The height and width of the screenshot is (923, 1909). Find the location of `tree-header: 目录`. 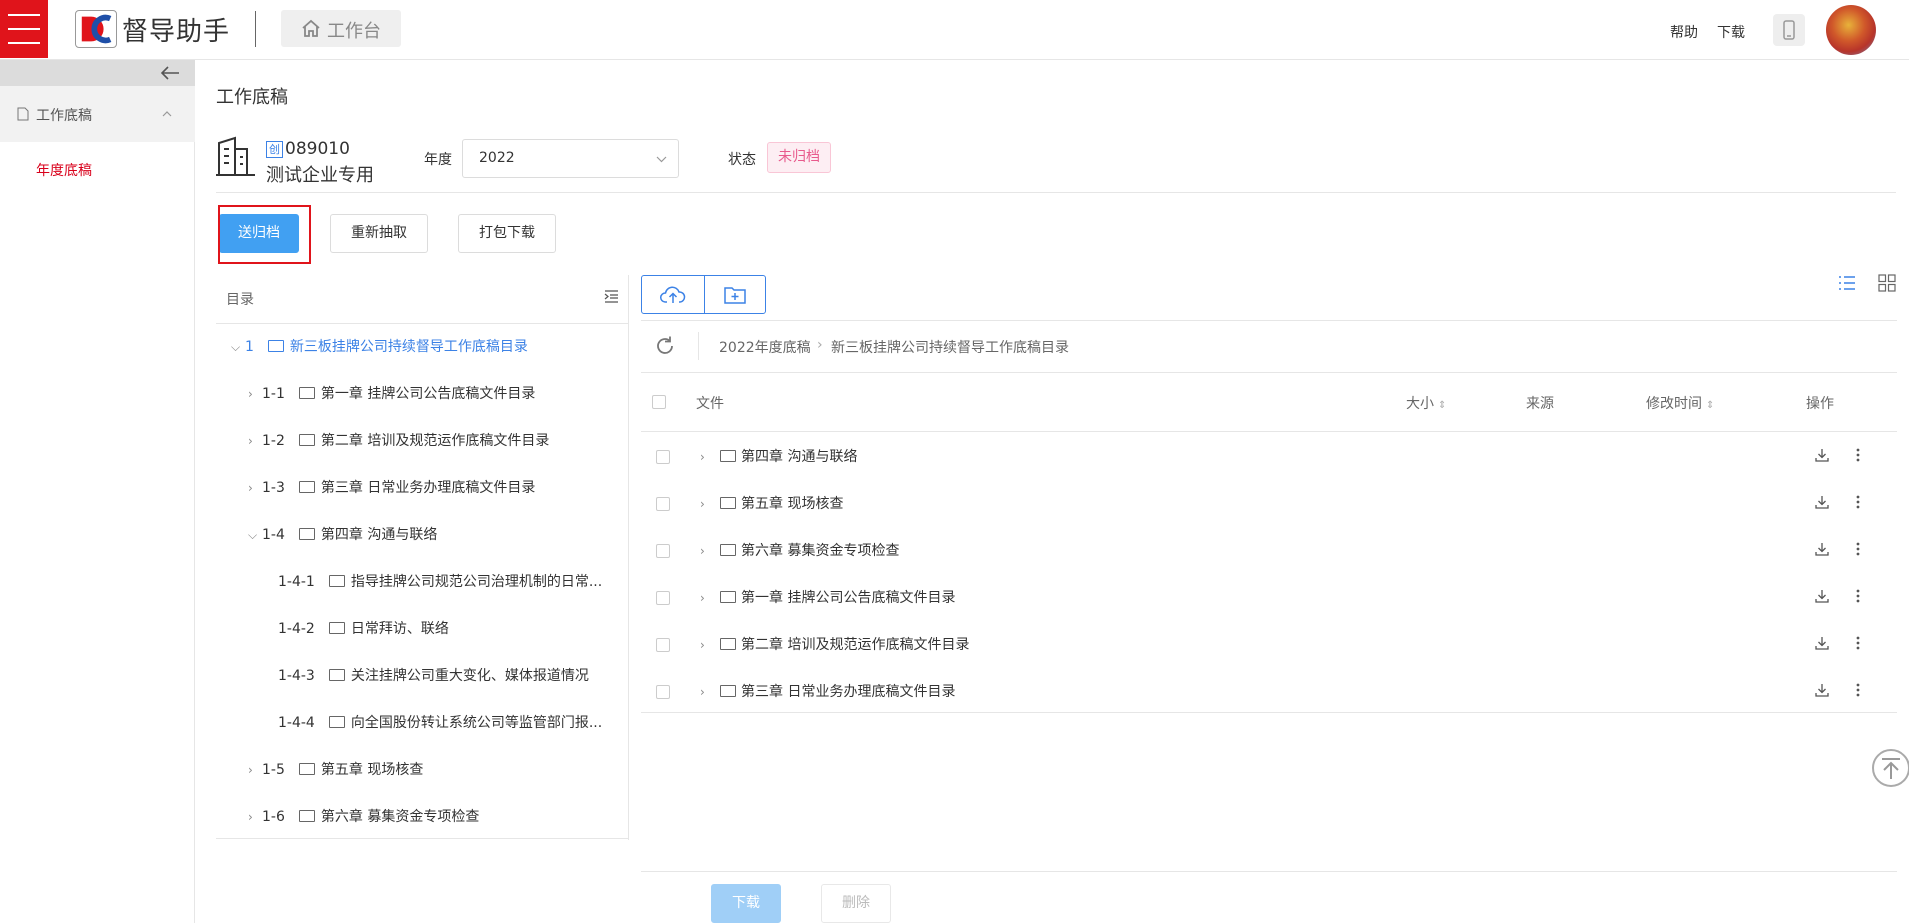

tree-header: 目录 is located at coordinates (240, 300).